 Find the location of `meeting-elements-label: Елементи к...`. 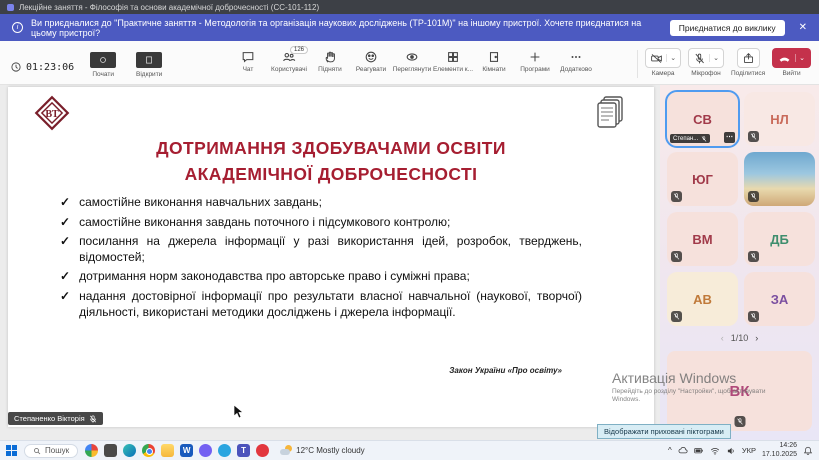

meeting-elements-label: Елементи к... is located at coordinates (453, 69).